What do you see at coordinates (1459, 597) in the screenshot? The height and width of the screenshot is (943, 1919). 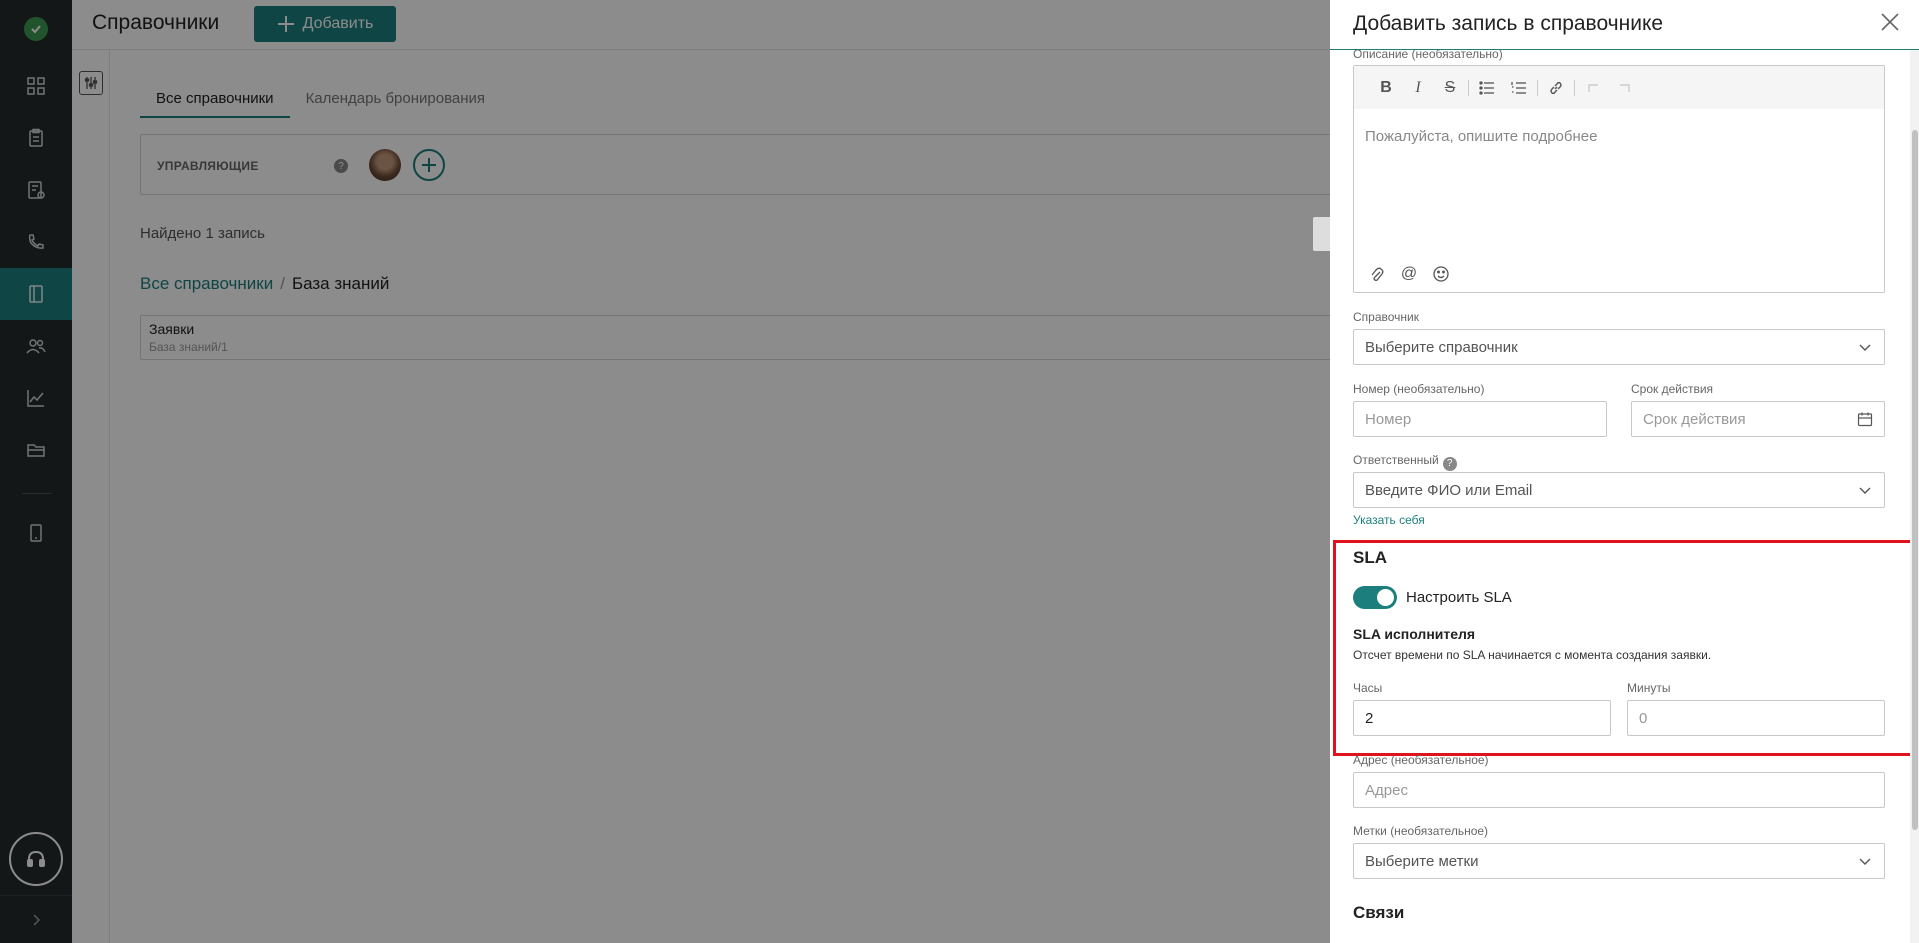 I see `sla-toggle-label: Настроить SLA` at bounding box center [1459, 597].